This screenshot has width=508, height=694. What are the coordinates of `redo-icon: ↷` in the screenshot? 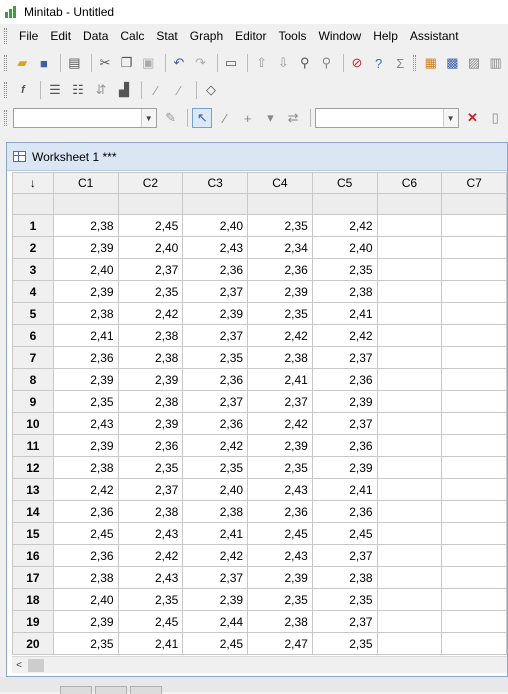 It's located at (200, 63).